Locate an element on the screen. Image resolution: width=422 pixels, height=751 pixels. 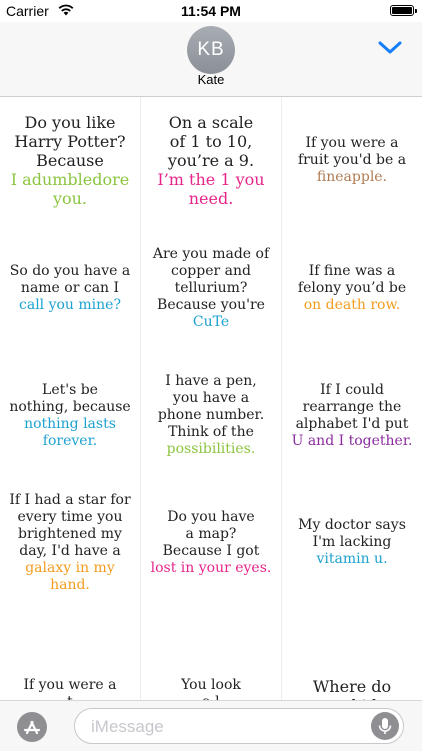
app-store-icon is located at coordinates (32, 727).